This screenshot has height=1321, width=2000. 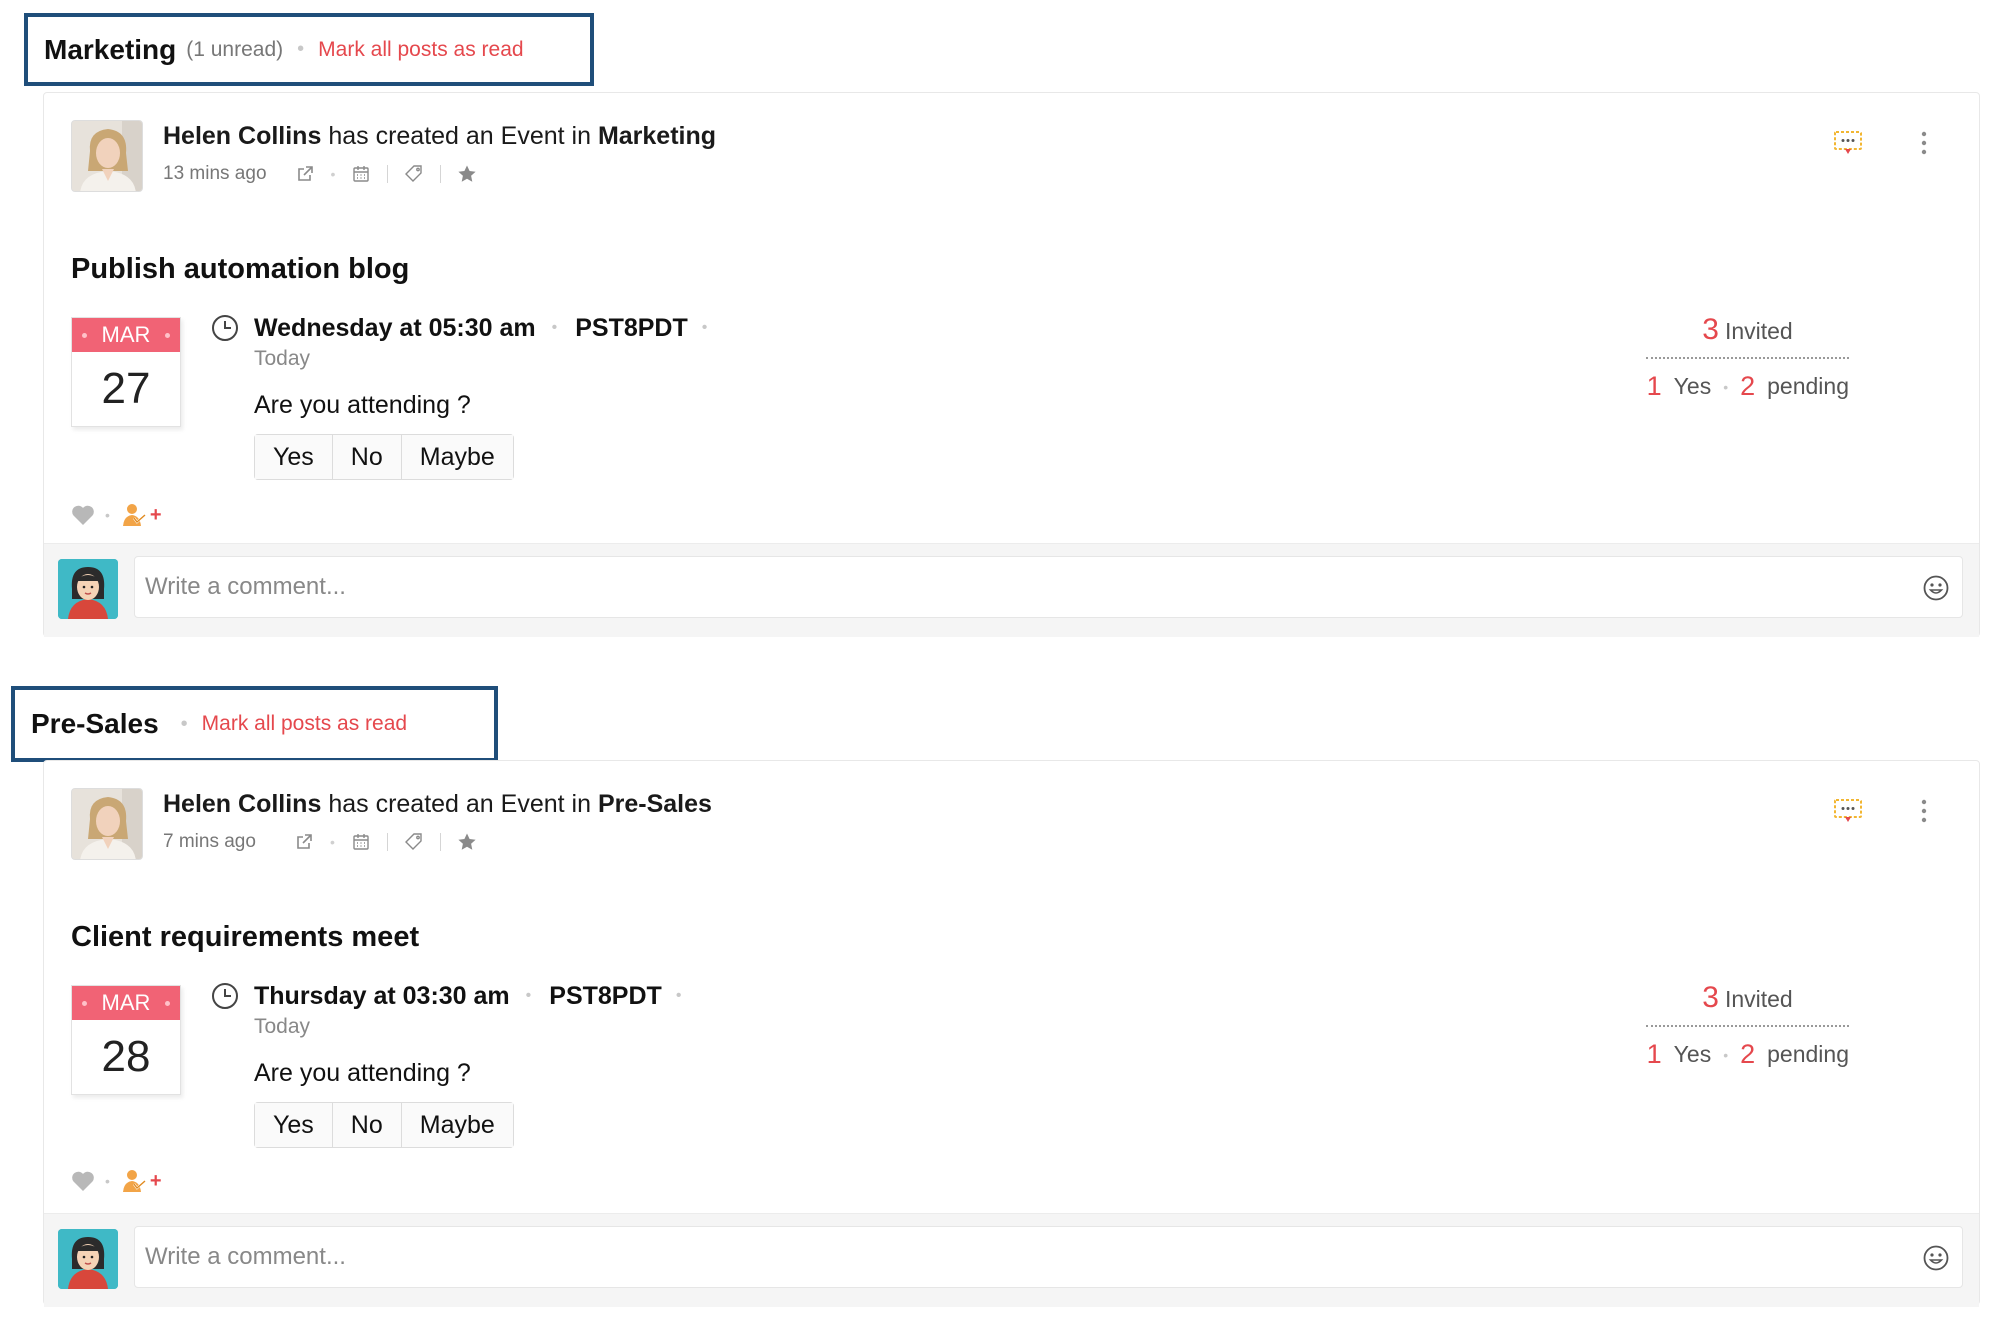 I want to click on post-time: 7 mins ago, so click(x=209, y=842).